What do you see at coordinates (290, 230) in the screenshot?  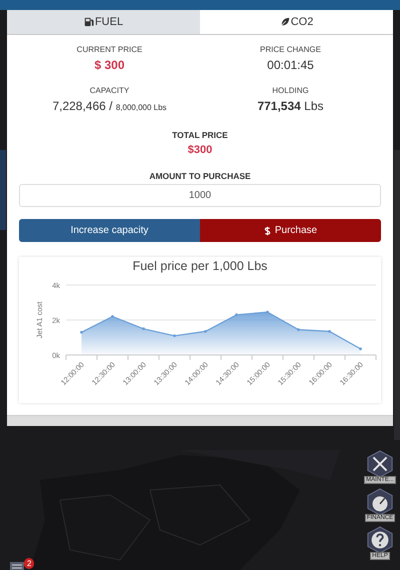 I see `purchase-button: Purchase` at bounding box center [290, 230].